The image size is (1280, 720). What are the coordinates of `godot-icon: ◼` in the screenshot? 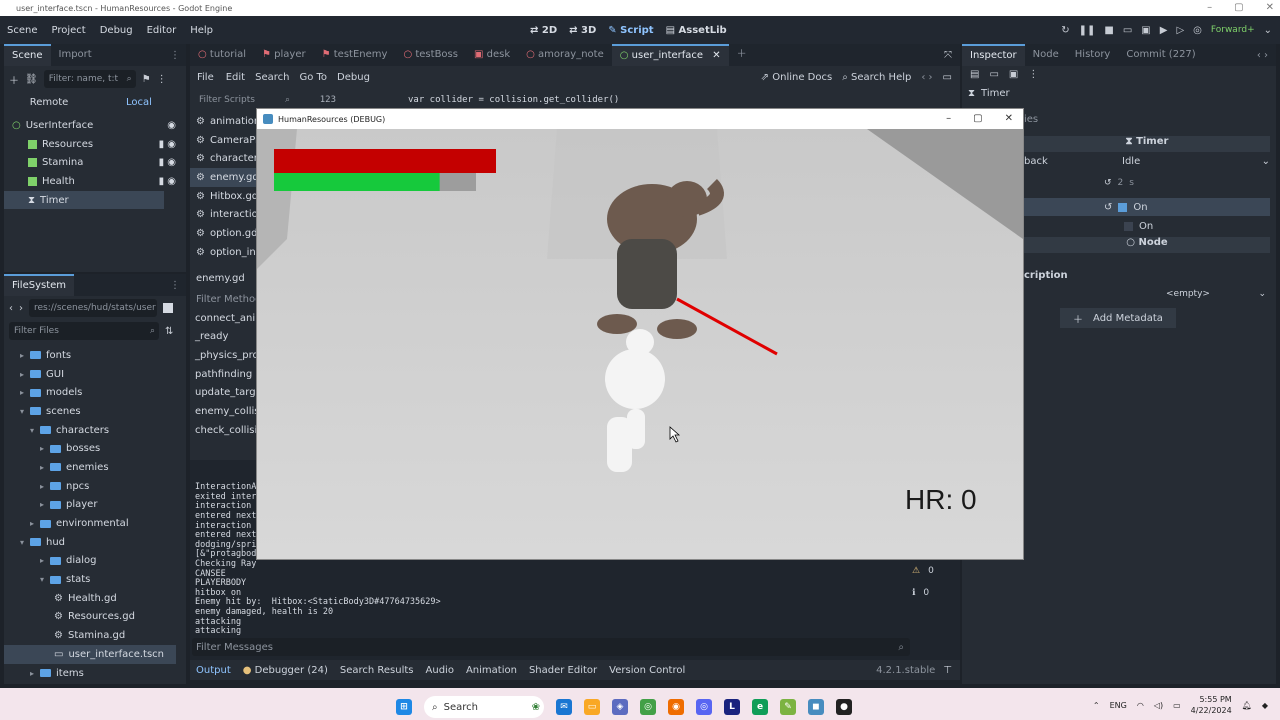 It's located at (816, 707).